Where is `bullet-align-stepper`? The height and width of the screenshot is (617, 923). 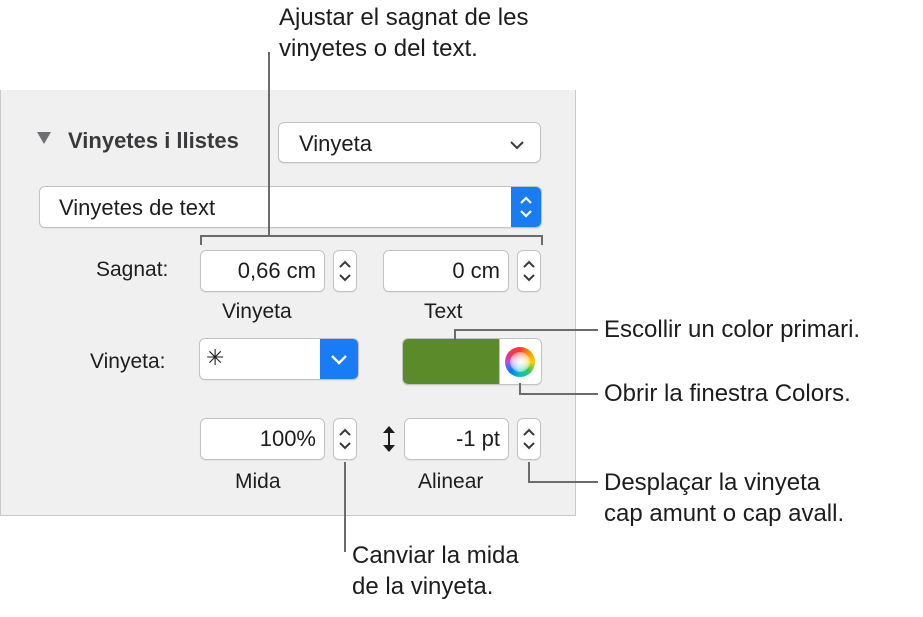
bullet-align-stepper is located at coordinates (529, 439).